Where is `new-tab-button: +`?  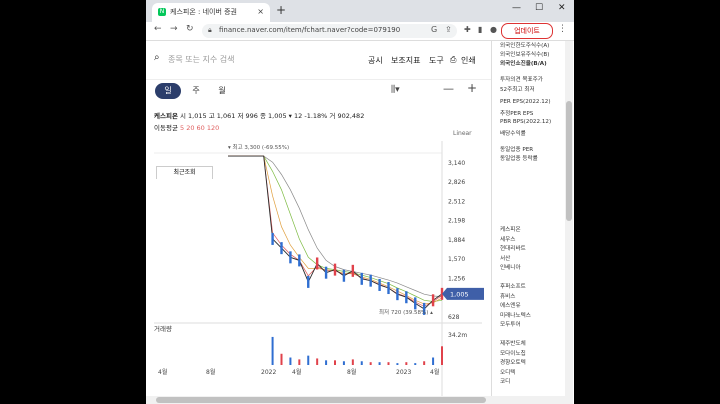
new-tab-button: + is located at coordinates (281, 10).